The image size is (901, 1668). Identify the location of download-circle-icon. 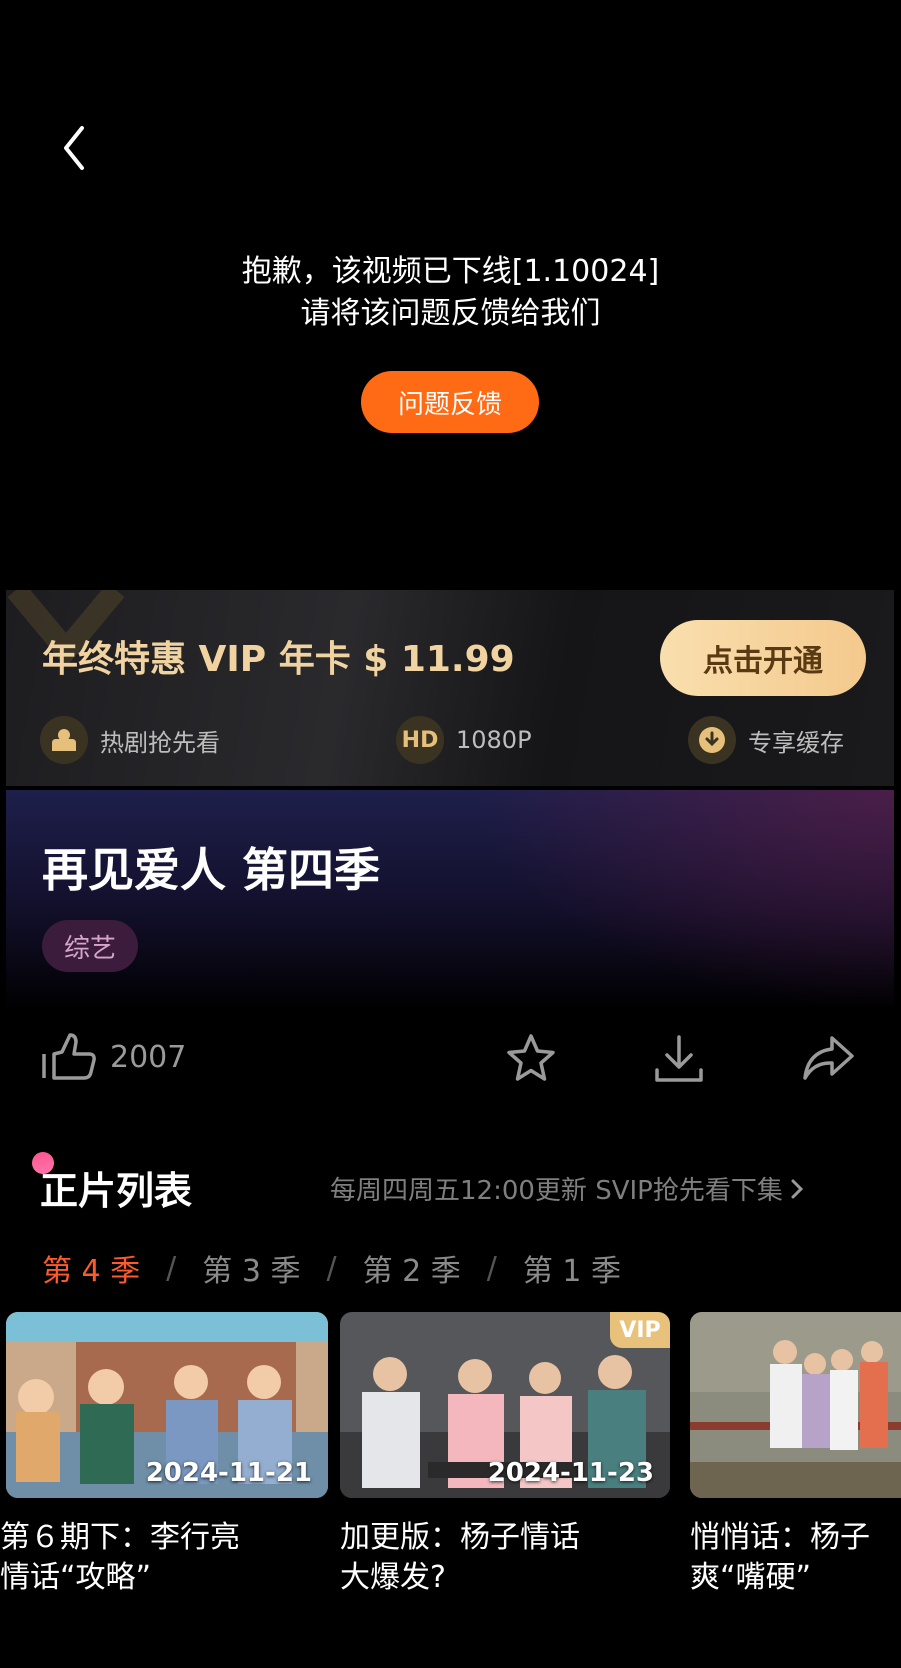
(712, 740).